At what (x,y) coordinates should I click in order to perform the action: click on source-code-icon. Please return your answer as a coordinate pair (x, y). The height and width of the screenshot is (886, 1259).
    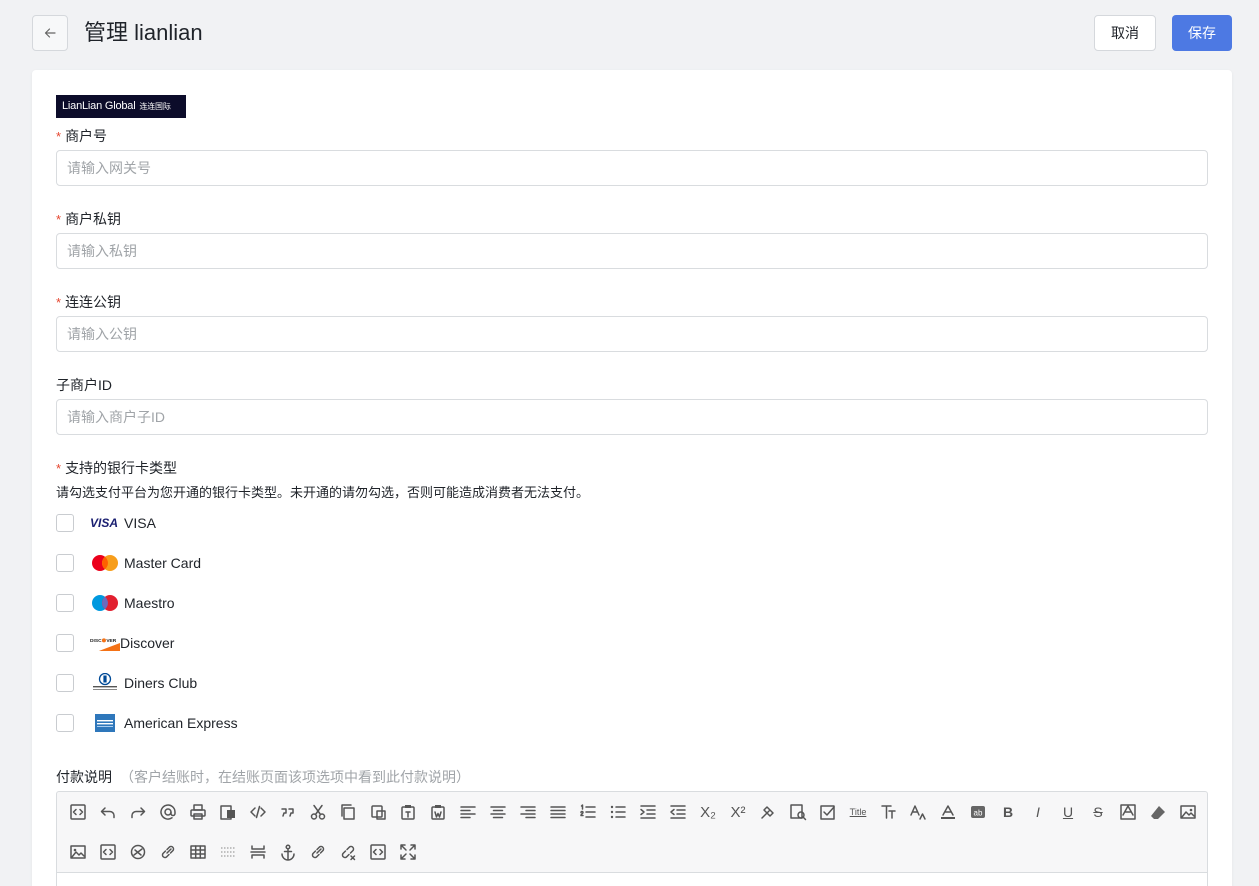
    Looking at the image, I should click on (78, 812).